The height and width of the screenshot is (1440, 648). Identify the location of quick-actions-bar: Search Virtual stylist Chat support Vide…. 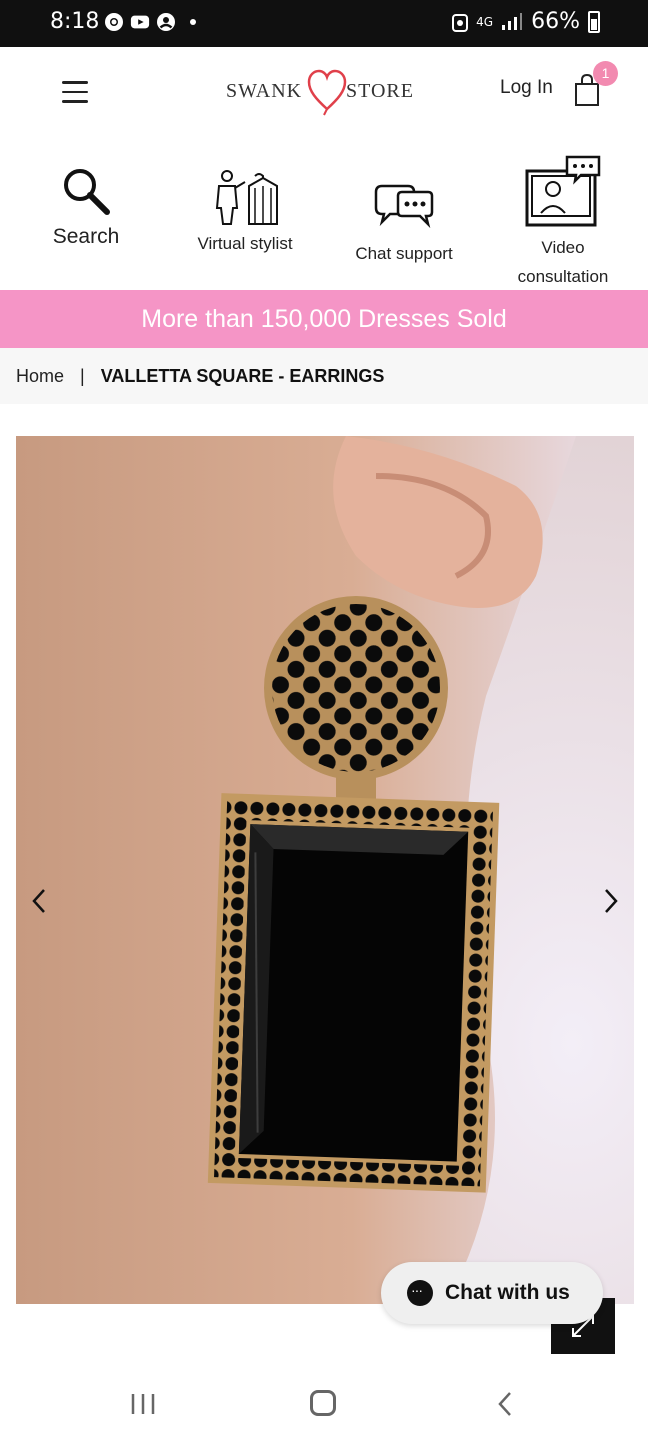
(324, 213).